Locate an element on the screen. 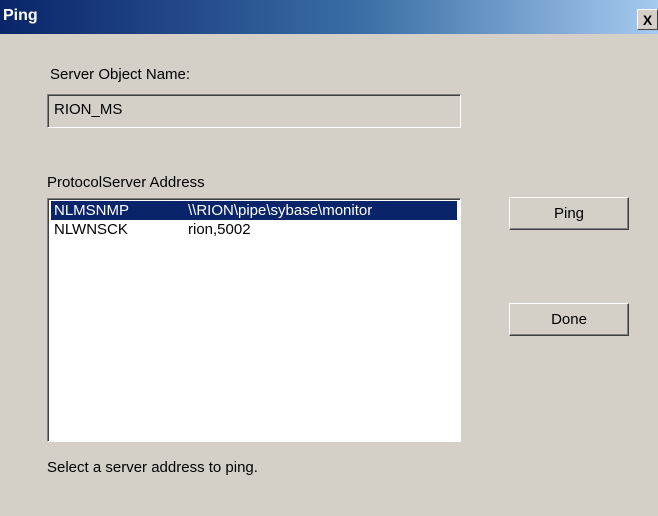 This screenshot has width=658, height=516. close-button: X is located at coordinates (647, 19).